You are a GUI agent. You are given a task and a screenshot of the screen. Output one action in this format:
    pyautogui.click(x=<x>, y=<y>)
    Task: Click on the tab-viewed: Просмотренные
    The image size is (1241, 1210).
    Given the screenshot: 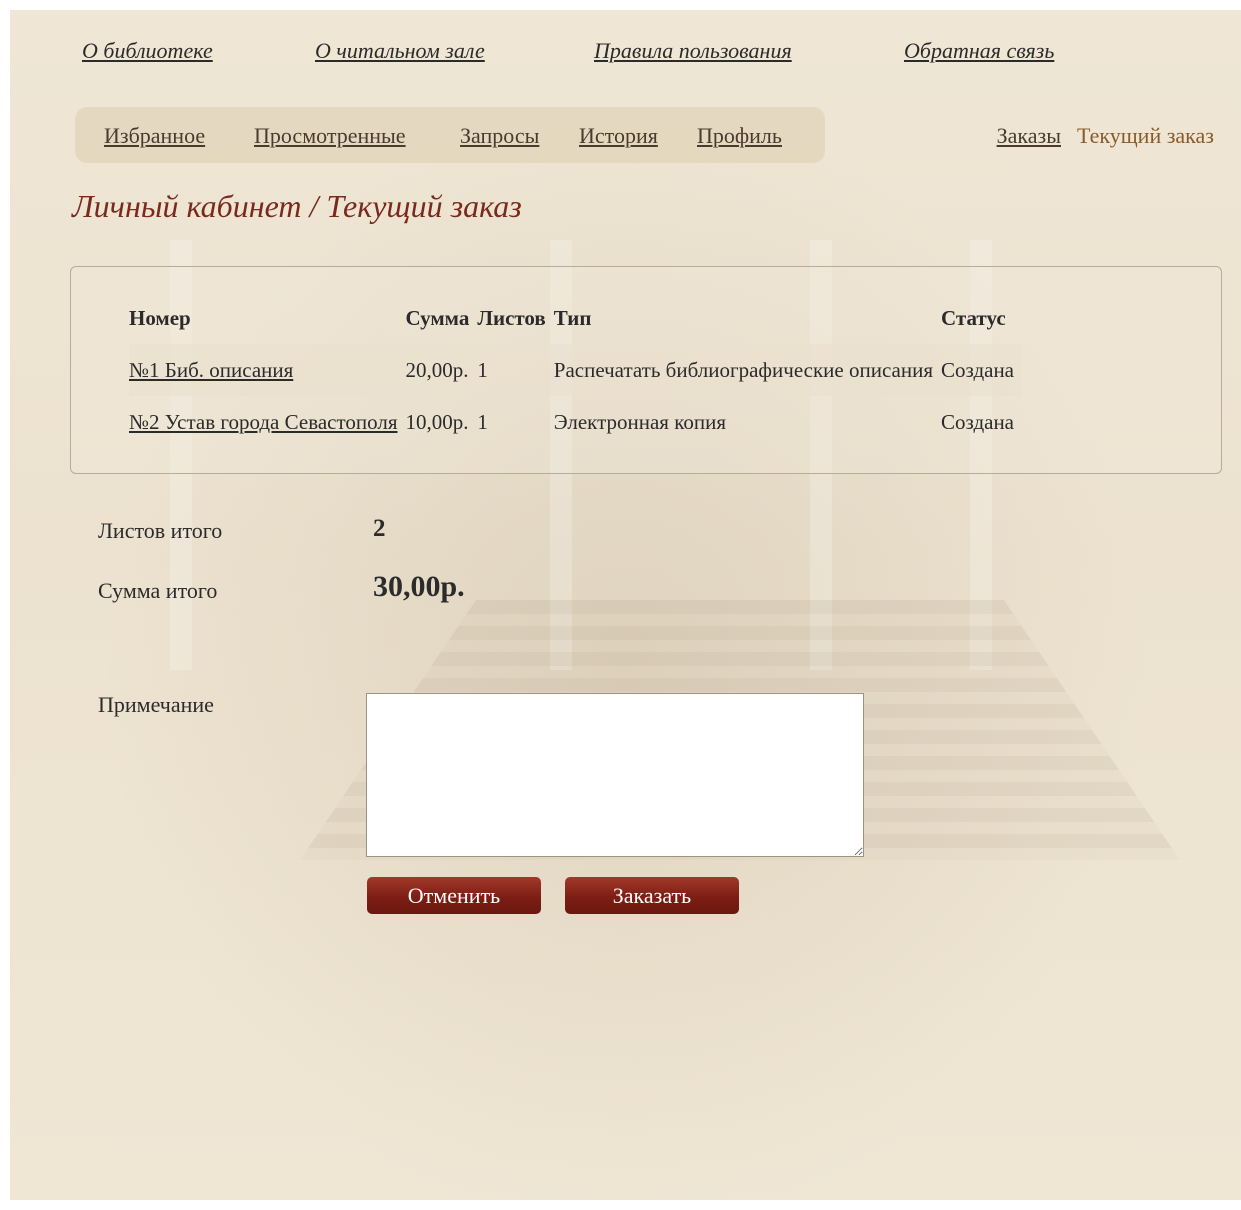 What is the action you would take?
    pyautogui.click(x=330, y=136)
    